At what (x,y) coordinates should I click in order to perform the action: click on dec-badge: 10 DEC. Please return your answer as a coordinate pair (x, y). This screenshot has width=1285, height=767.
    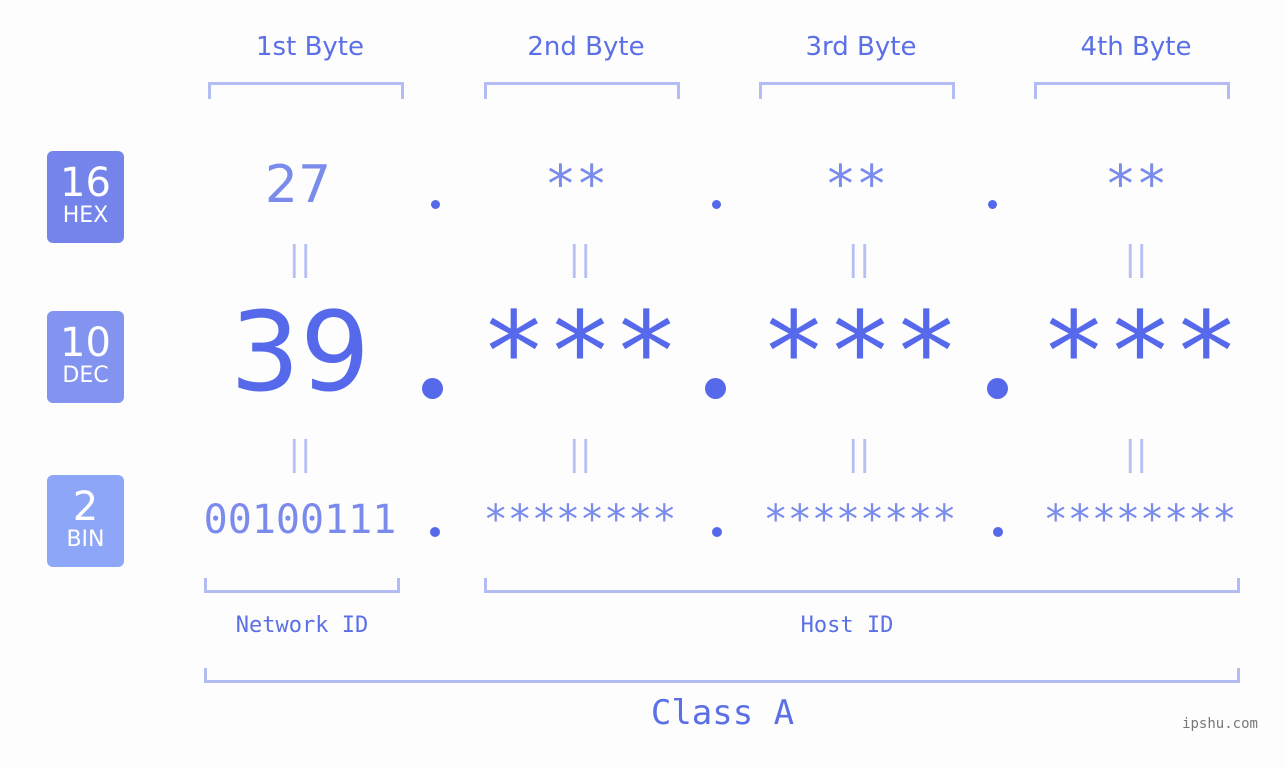
    Looking at the image, I should click on (85, 357).